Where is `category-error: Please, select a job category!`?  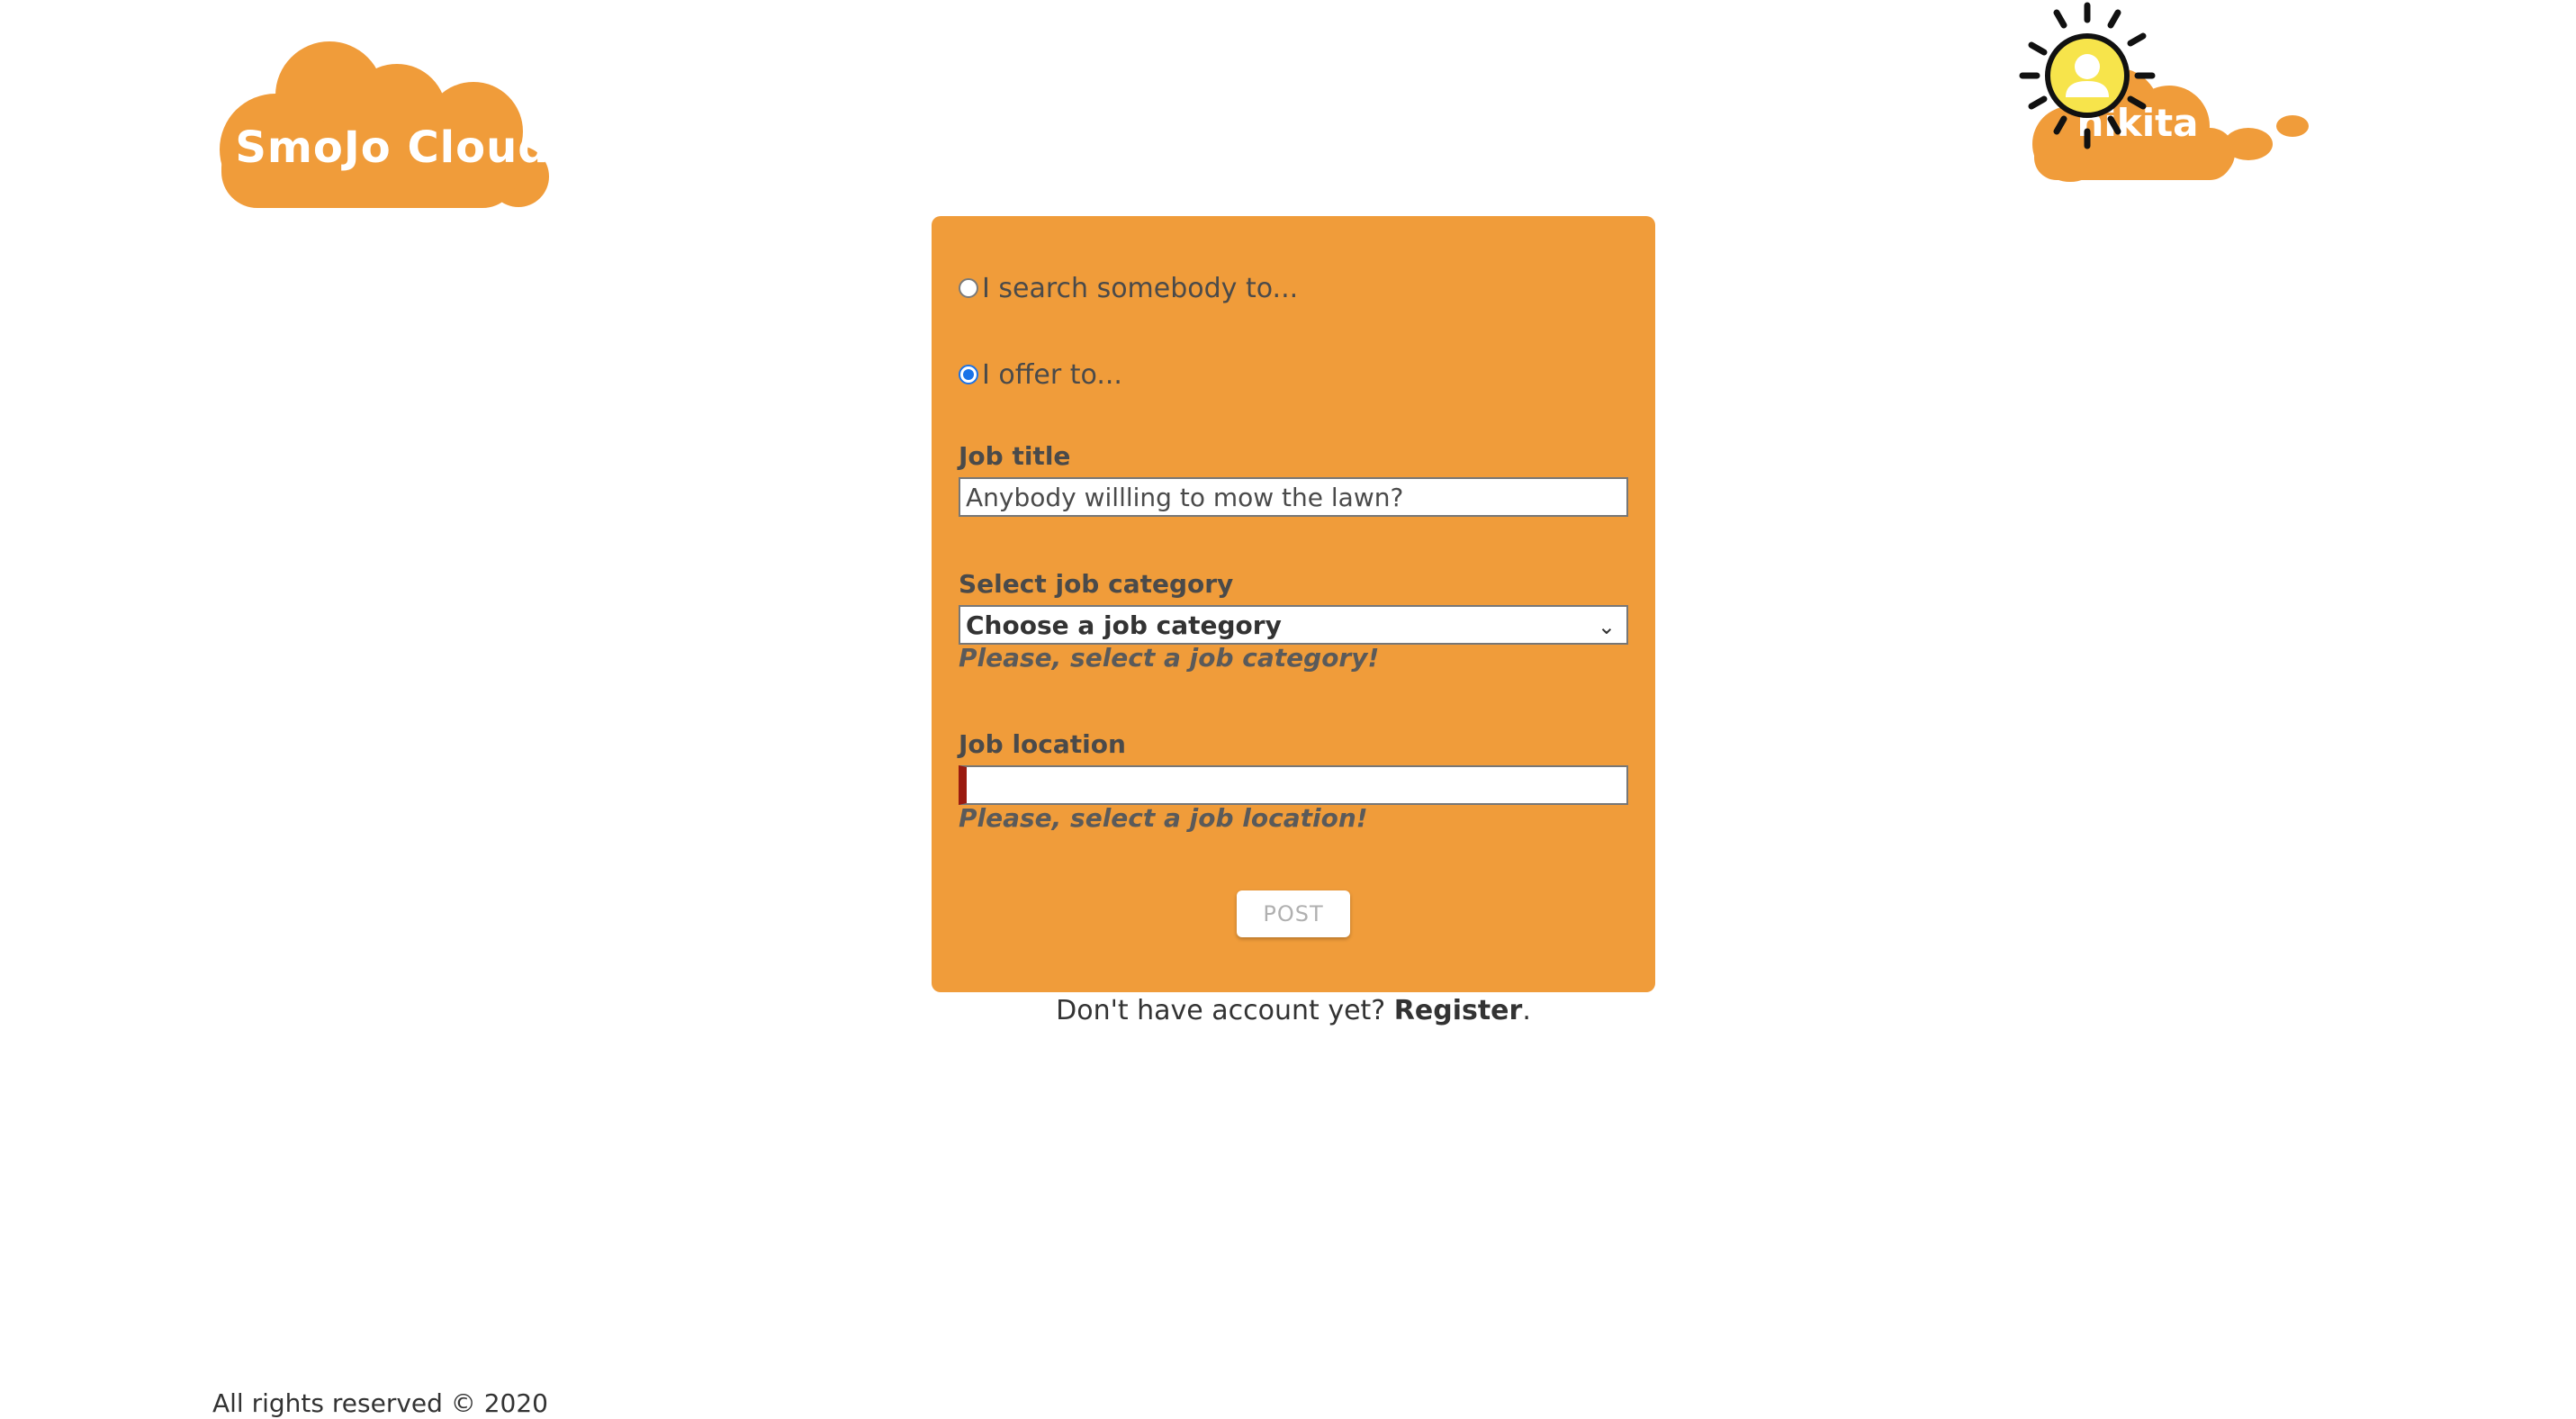 category-error: Please, select a job category! is located at coordinates (1169, 658).